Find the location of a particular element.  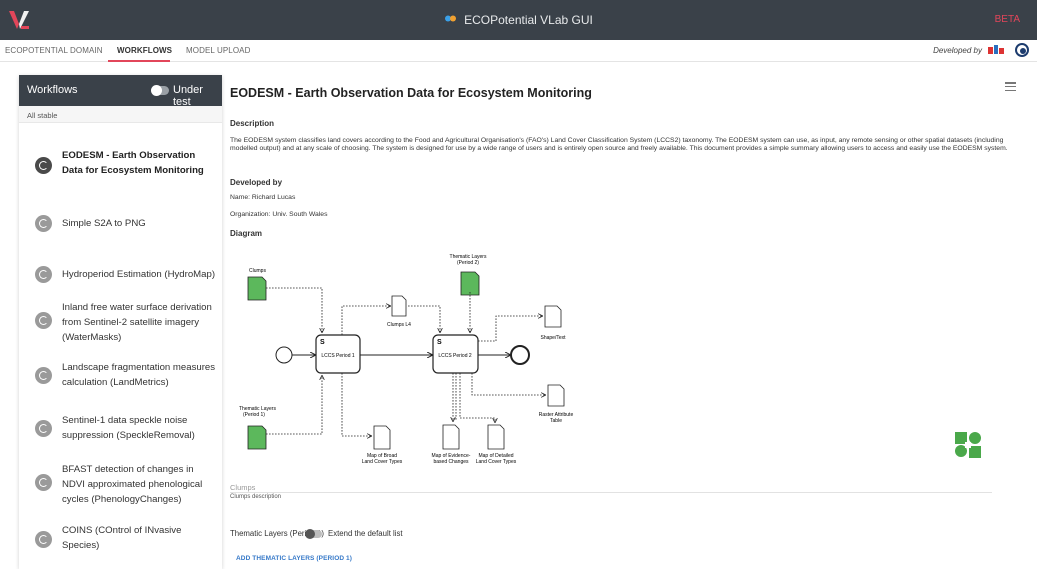

app-title: ECOPotential VLab GUI is located at coordinates (518, 20).